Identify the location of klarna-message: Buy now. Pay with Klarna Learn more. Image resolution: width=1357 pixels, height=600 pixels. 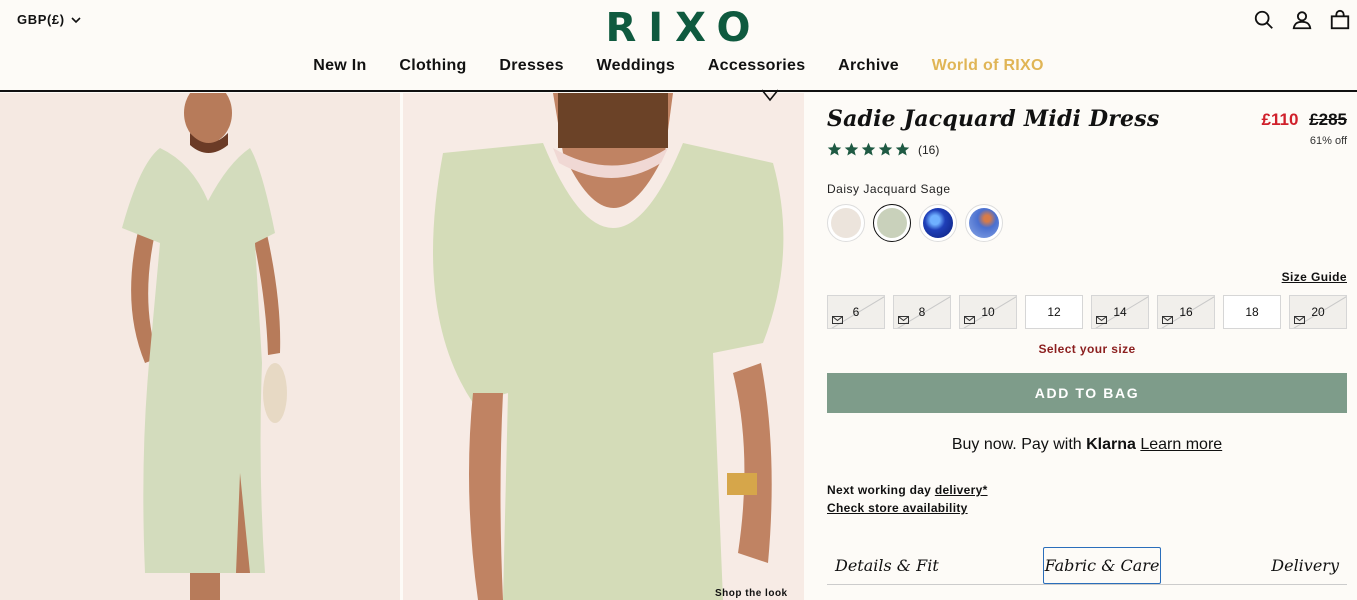
(1087, 445).